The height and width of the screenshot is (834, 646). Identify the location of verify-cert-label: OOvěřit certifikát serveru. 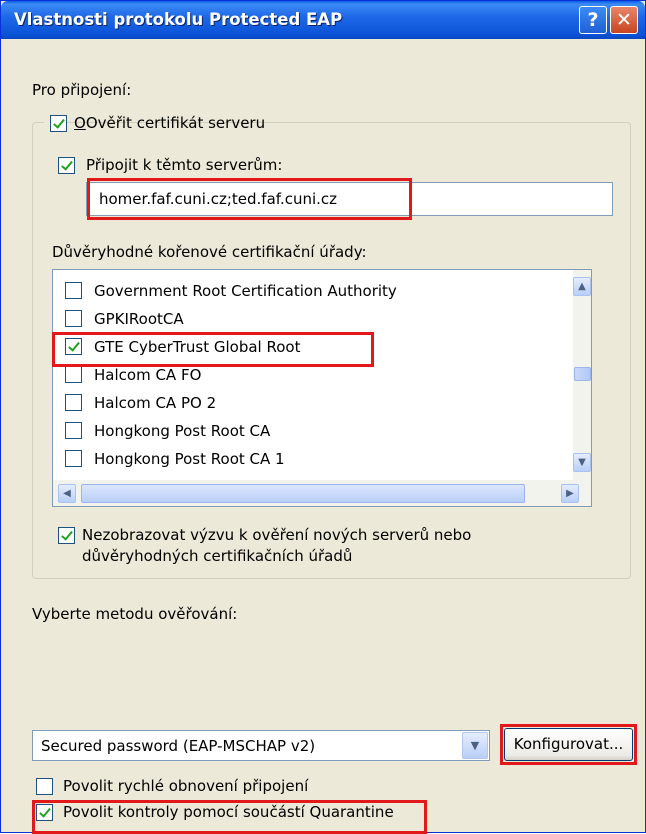
(170, 123).